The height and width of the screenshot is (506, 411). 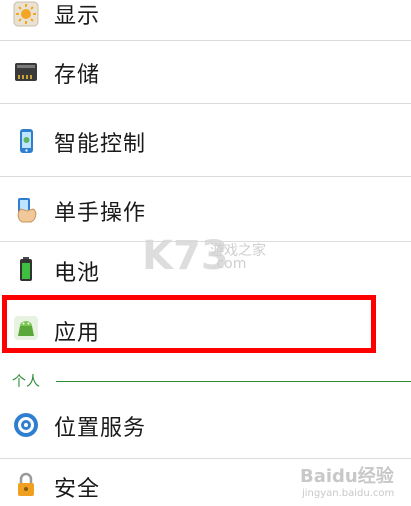 I want to click on settings-item-label: 智能控制, so click(x=100, y=144).